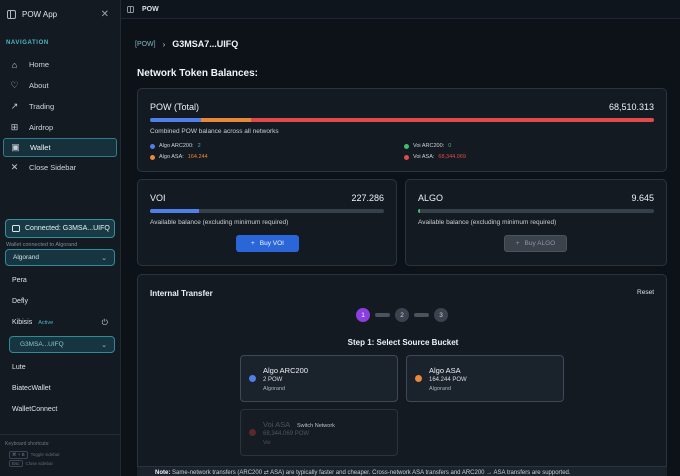  I want to click on wallet-option-pera: Pera, so click(60, 280).